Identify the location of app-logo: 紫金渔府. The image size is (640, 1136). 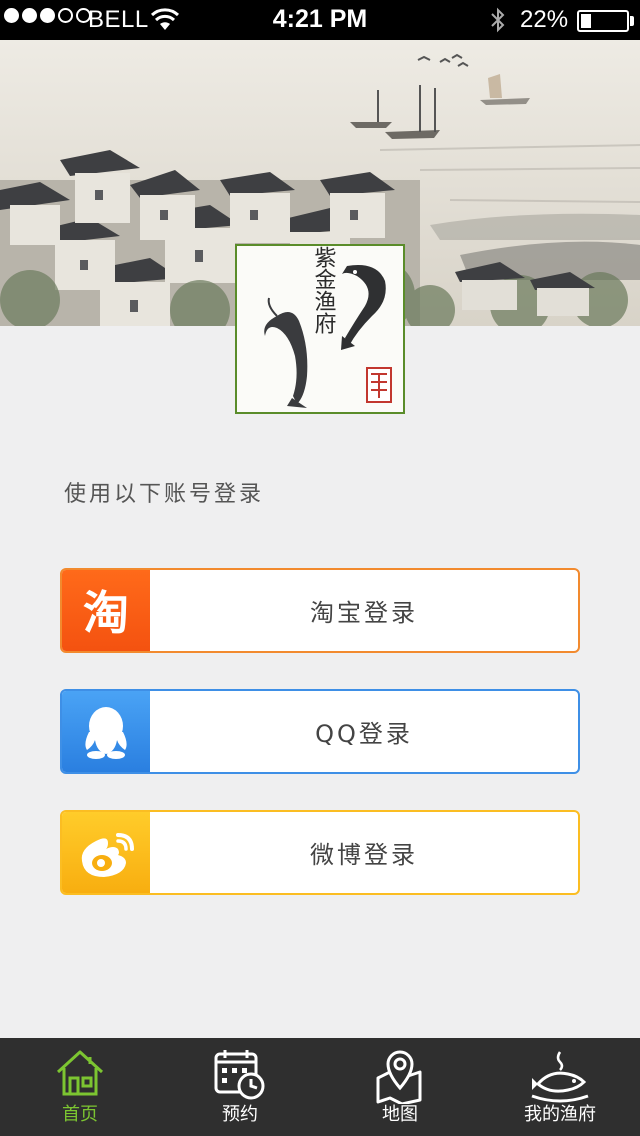
(320, 329).